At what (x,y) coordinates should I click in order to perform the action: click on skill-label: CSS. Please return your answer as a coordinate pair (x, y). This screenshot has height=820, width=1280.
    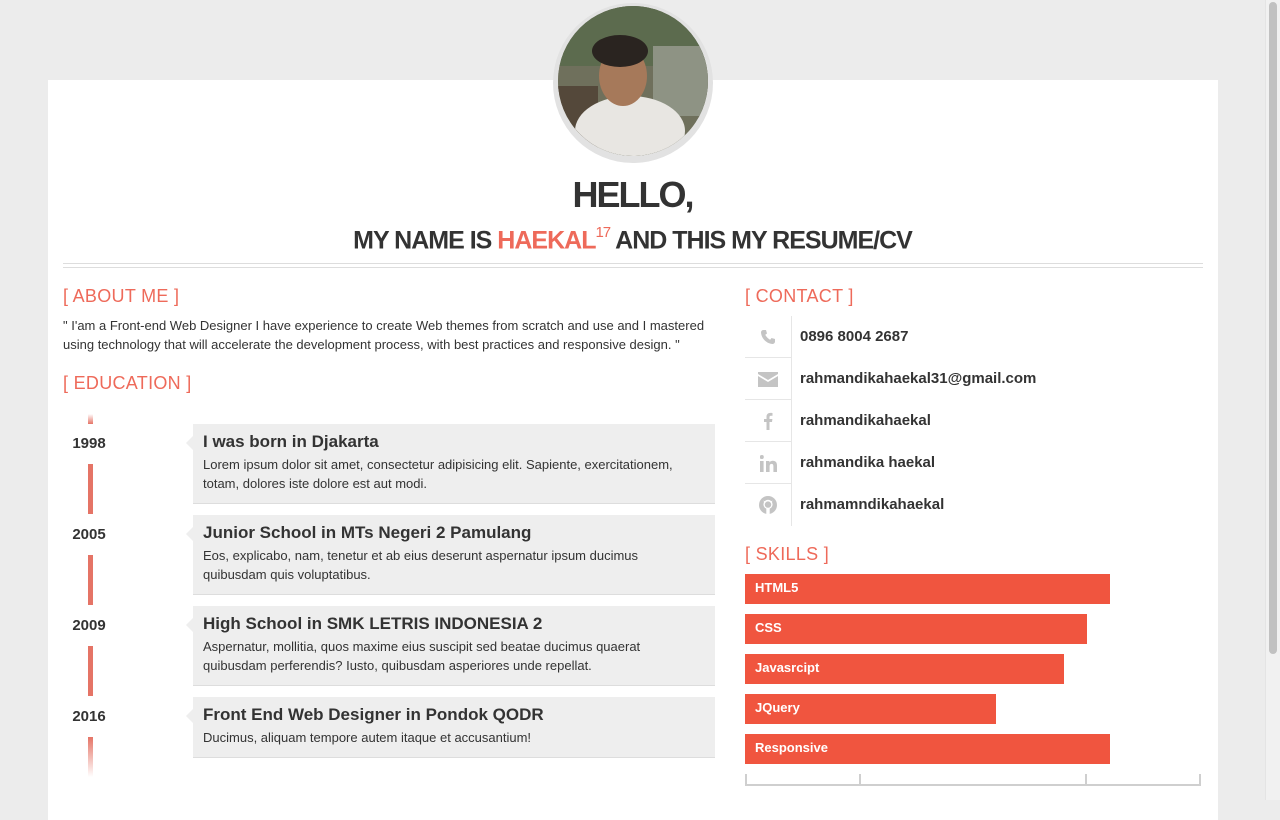
    Looking at the image, I should click on (768, 627).